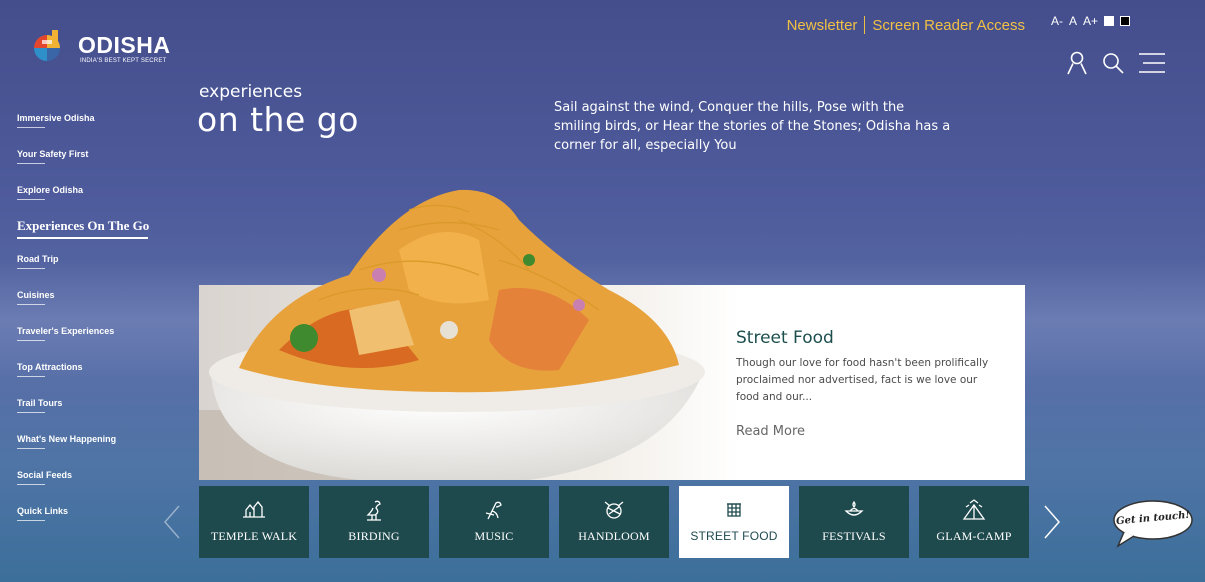  What do you see at coordinates (1109, 21) in the screenshot?
I see `light-theme-button` at bounding box center [1109, 21].